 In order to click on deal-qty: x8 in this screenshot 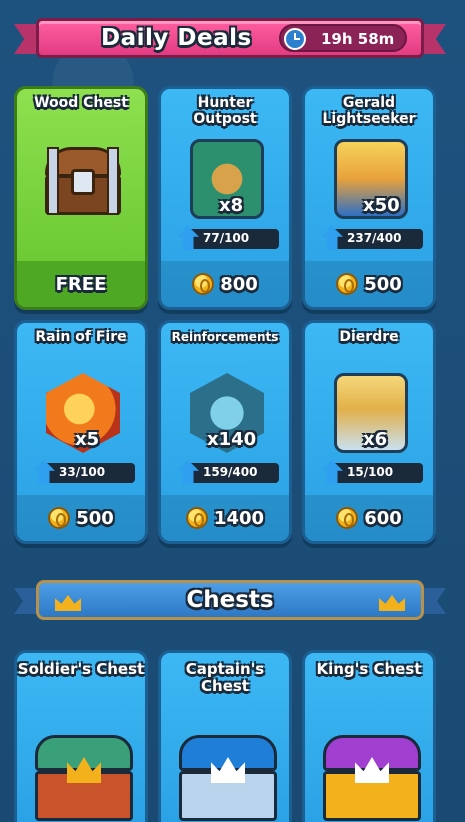, I will do `click(231, 205)`.